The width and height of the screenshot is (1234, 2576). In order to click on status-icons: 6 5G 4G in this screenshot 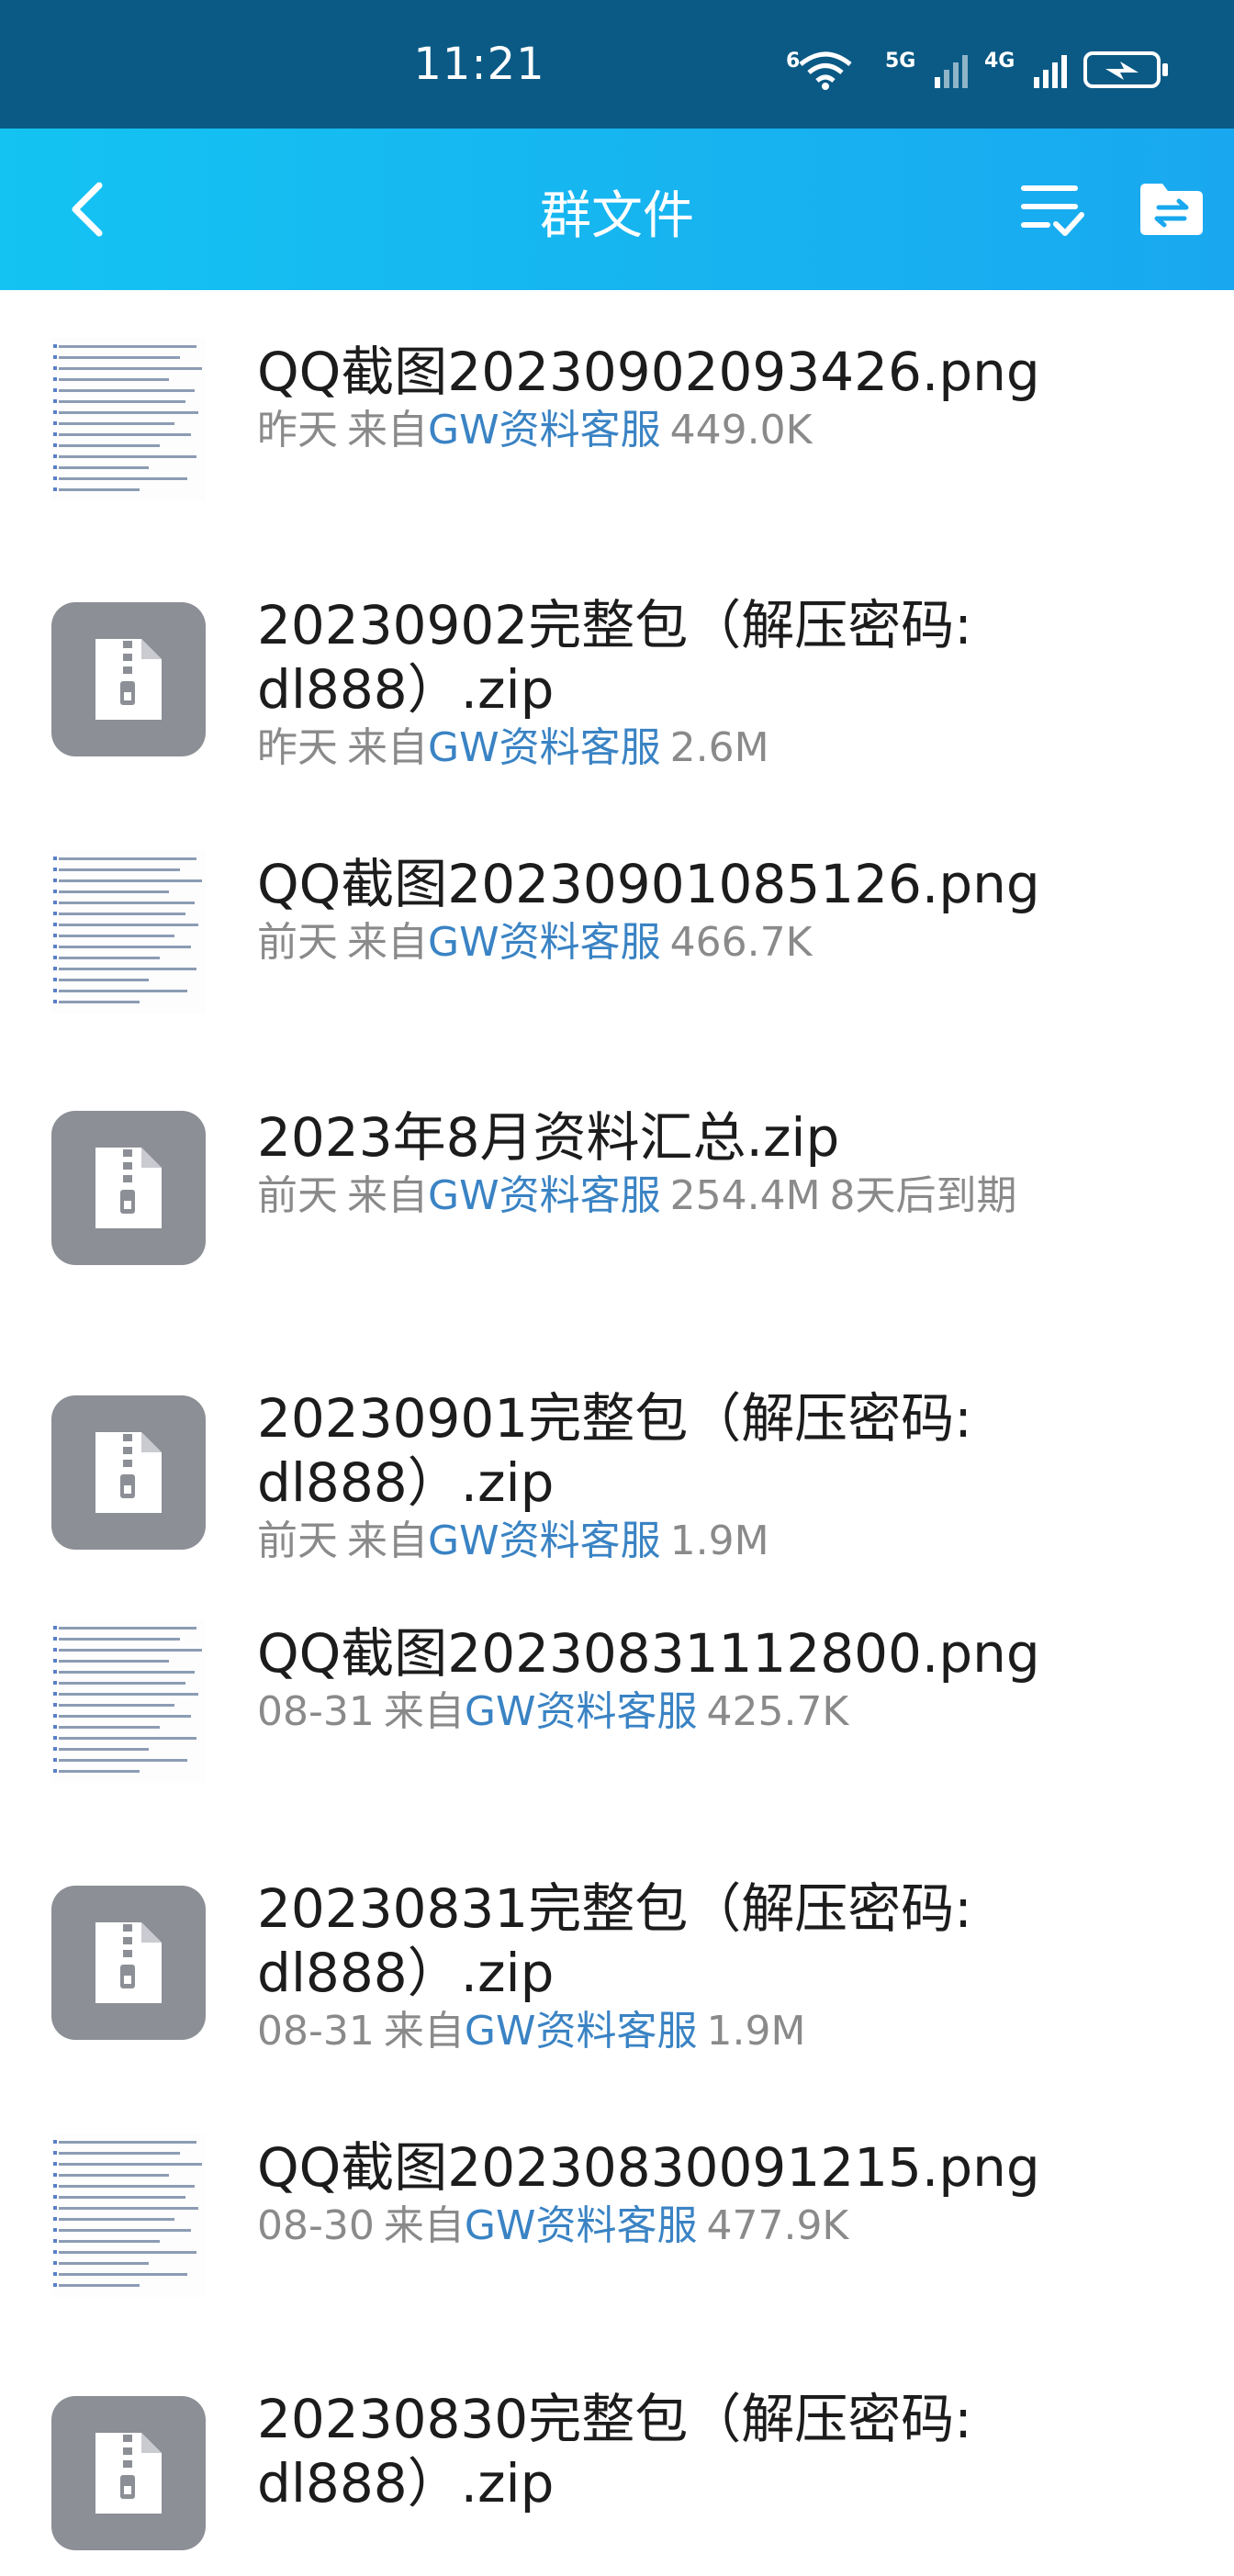, I will do `click(977, 69)`.